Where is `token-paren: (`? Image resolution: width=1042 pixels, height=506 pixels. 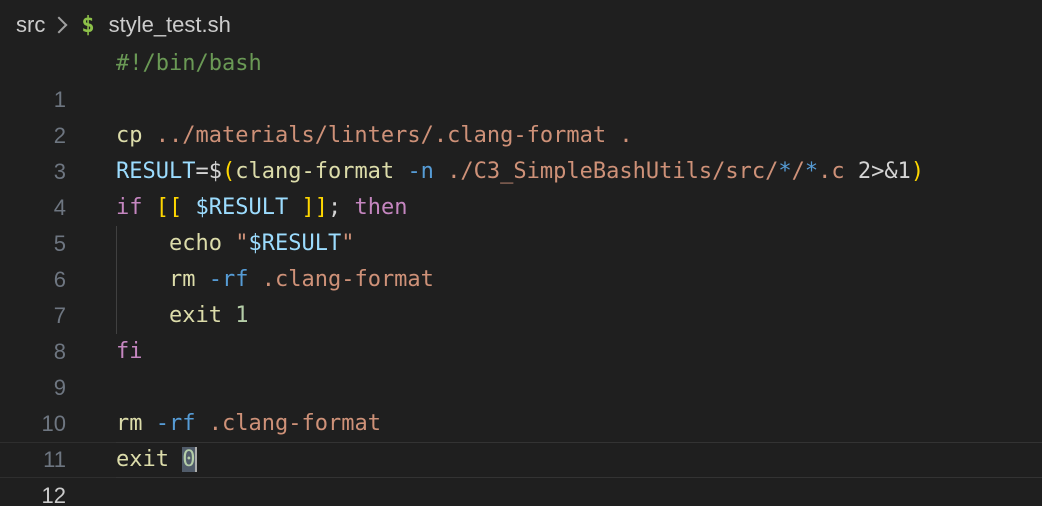 token-paren: ( is located at coordinates (228, 171).